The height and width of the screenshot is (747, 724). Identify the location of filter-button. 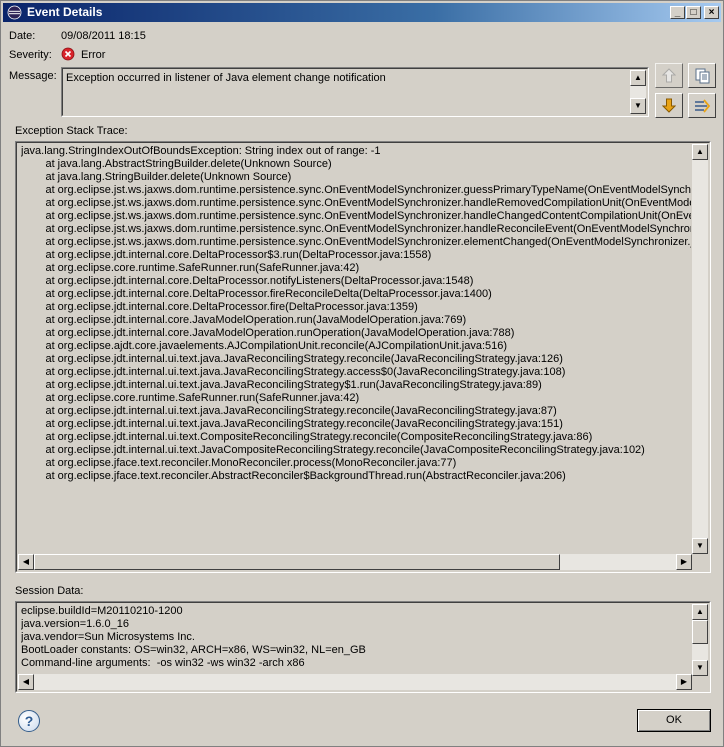
(702, 105).